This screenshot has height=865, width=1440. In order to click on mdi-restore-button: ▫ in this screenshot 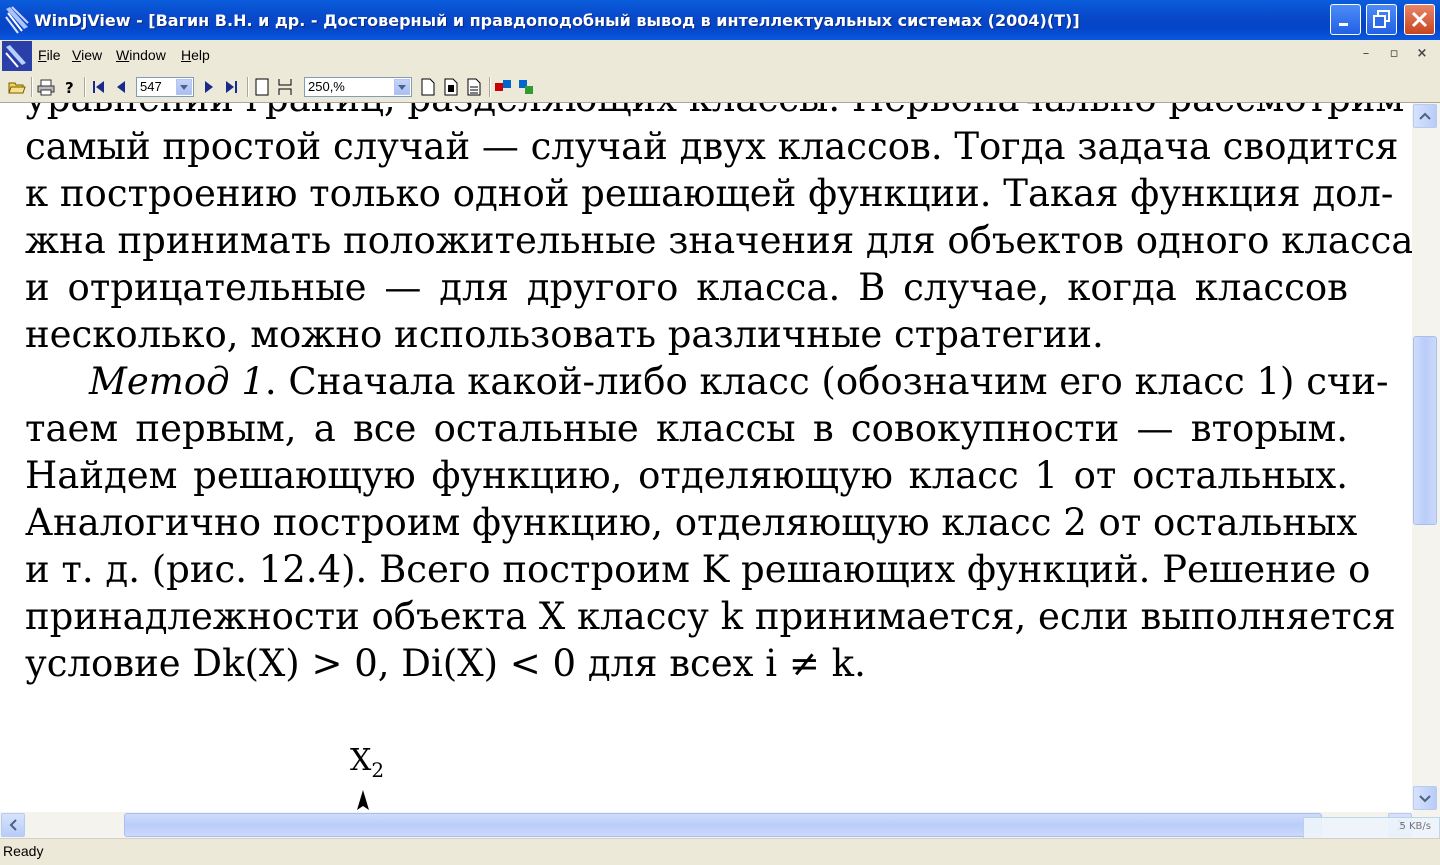, I will do `click(1394, 55)`.